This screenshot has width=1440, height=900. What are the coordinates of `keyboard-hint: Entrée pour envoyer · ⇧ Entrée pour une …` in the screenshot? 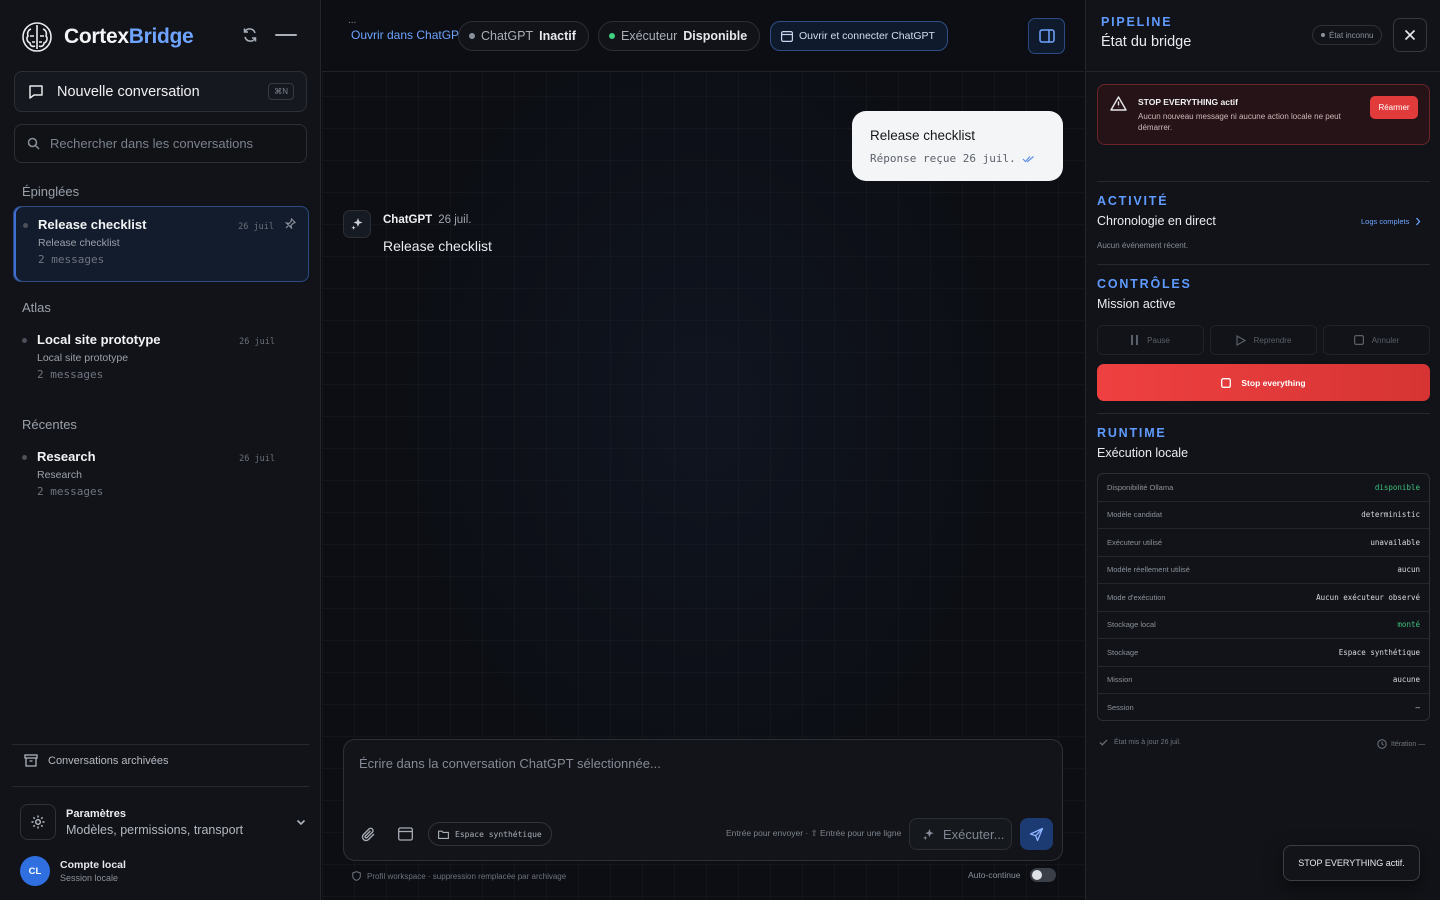 It's located at (814, 833).